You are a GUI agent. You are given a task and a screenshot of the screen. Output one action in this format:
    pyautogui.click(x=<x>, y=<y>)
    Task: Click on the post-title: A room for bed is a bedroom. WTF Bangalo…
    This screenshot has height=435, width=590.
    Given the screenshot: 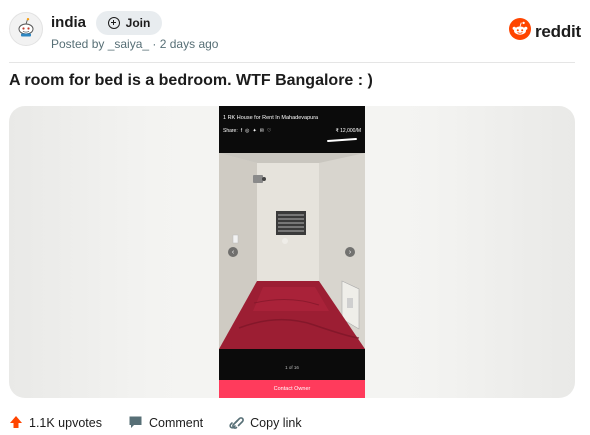 What is the action you would take?
    pyautogui.click(x=191, y=81)
    